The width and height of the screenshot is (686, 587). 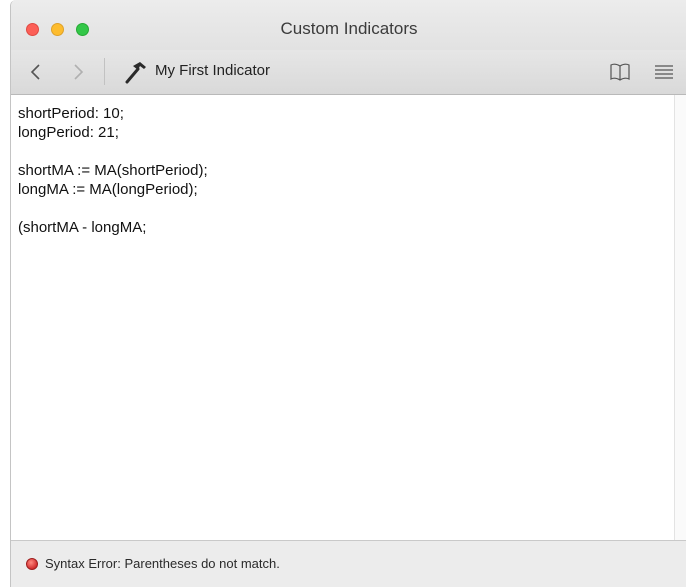 I want to click on code-line: (shortMA - longMA;, so click(x=82, y=227).